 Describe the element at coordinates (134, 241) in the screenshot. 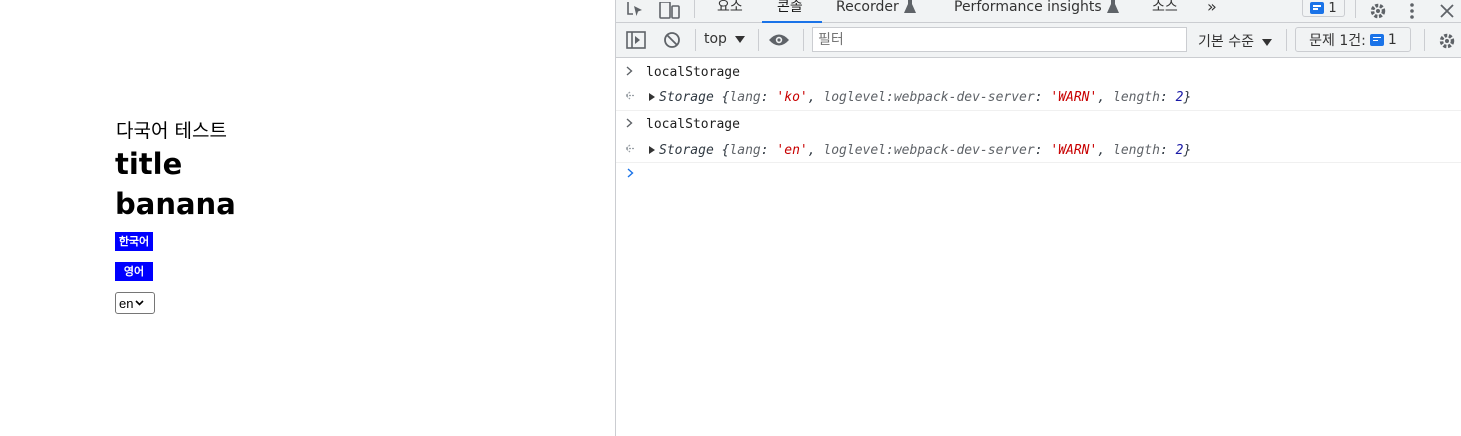

I see `korean-button: 한국어` at that location.